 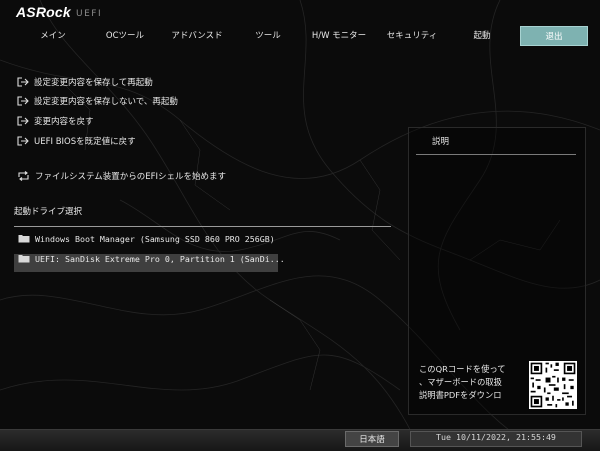 What do you see at coordinates (460, 395) in the screenshot?
I see `qr-text-line: 説明書PDFをダウンロ` at bounding box center [460, 395].